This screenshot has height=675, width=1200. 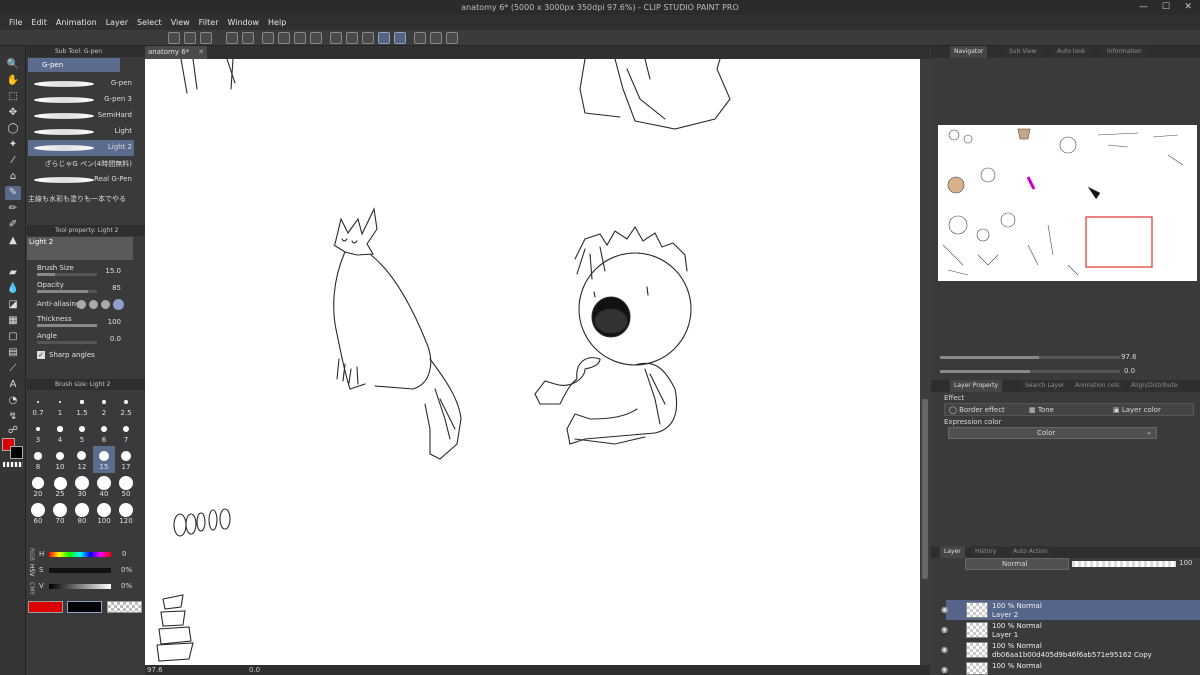 What do you see at coordinates (268, 38) in the screenshot?
I see `loading-icon` at bounding box center [268, 38].